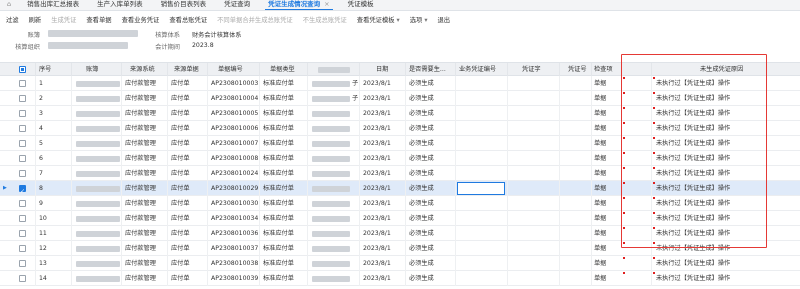 This screenshot has height=289, width=800. I want to click on accounting-org-field, so click(88, 45).